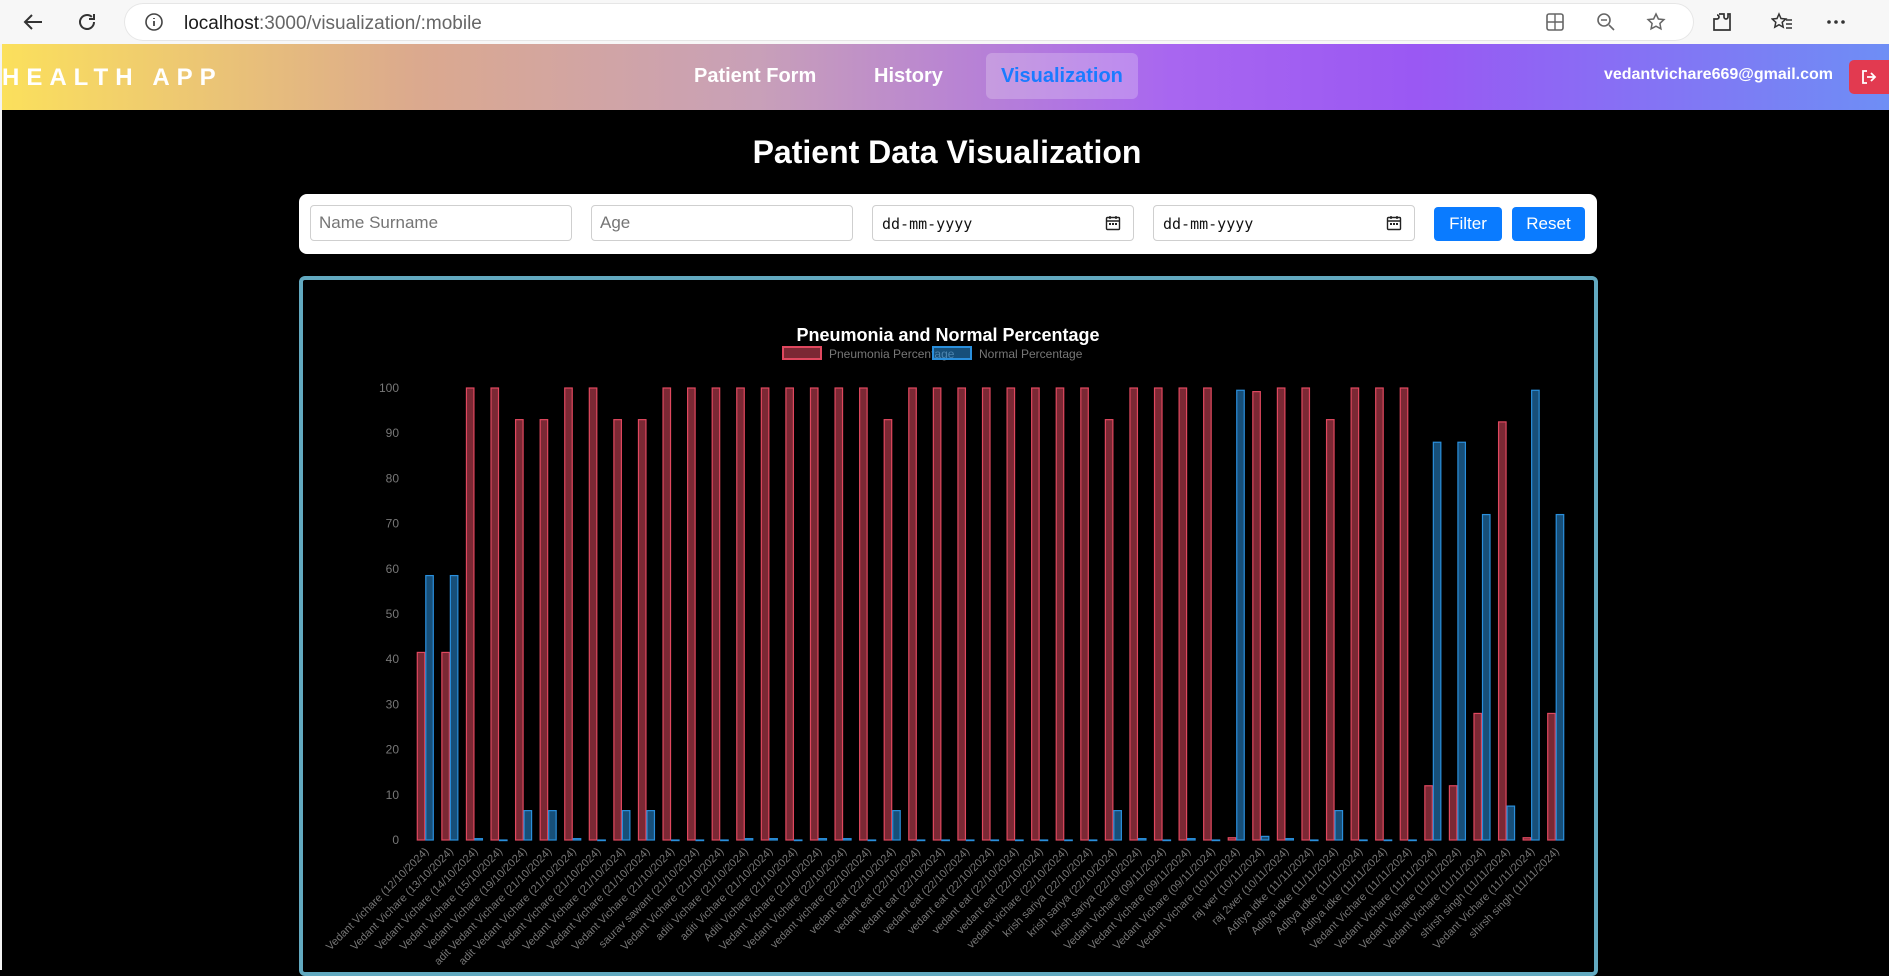  I want to click on age-input, so click(722, 223).